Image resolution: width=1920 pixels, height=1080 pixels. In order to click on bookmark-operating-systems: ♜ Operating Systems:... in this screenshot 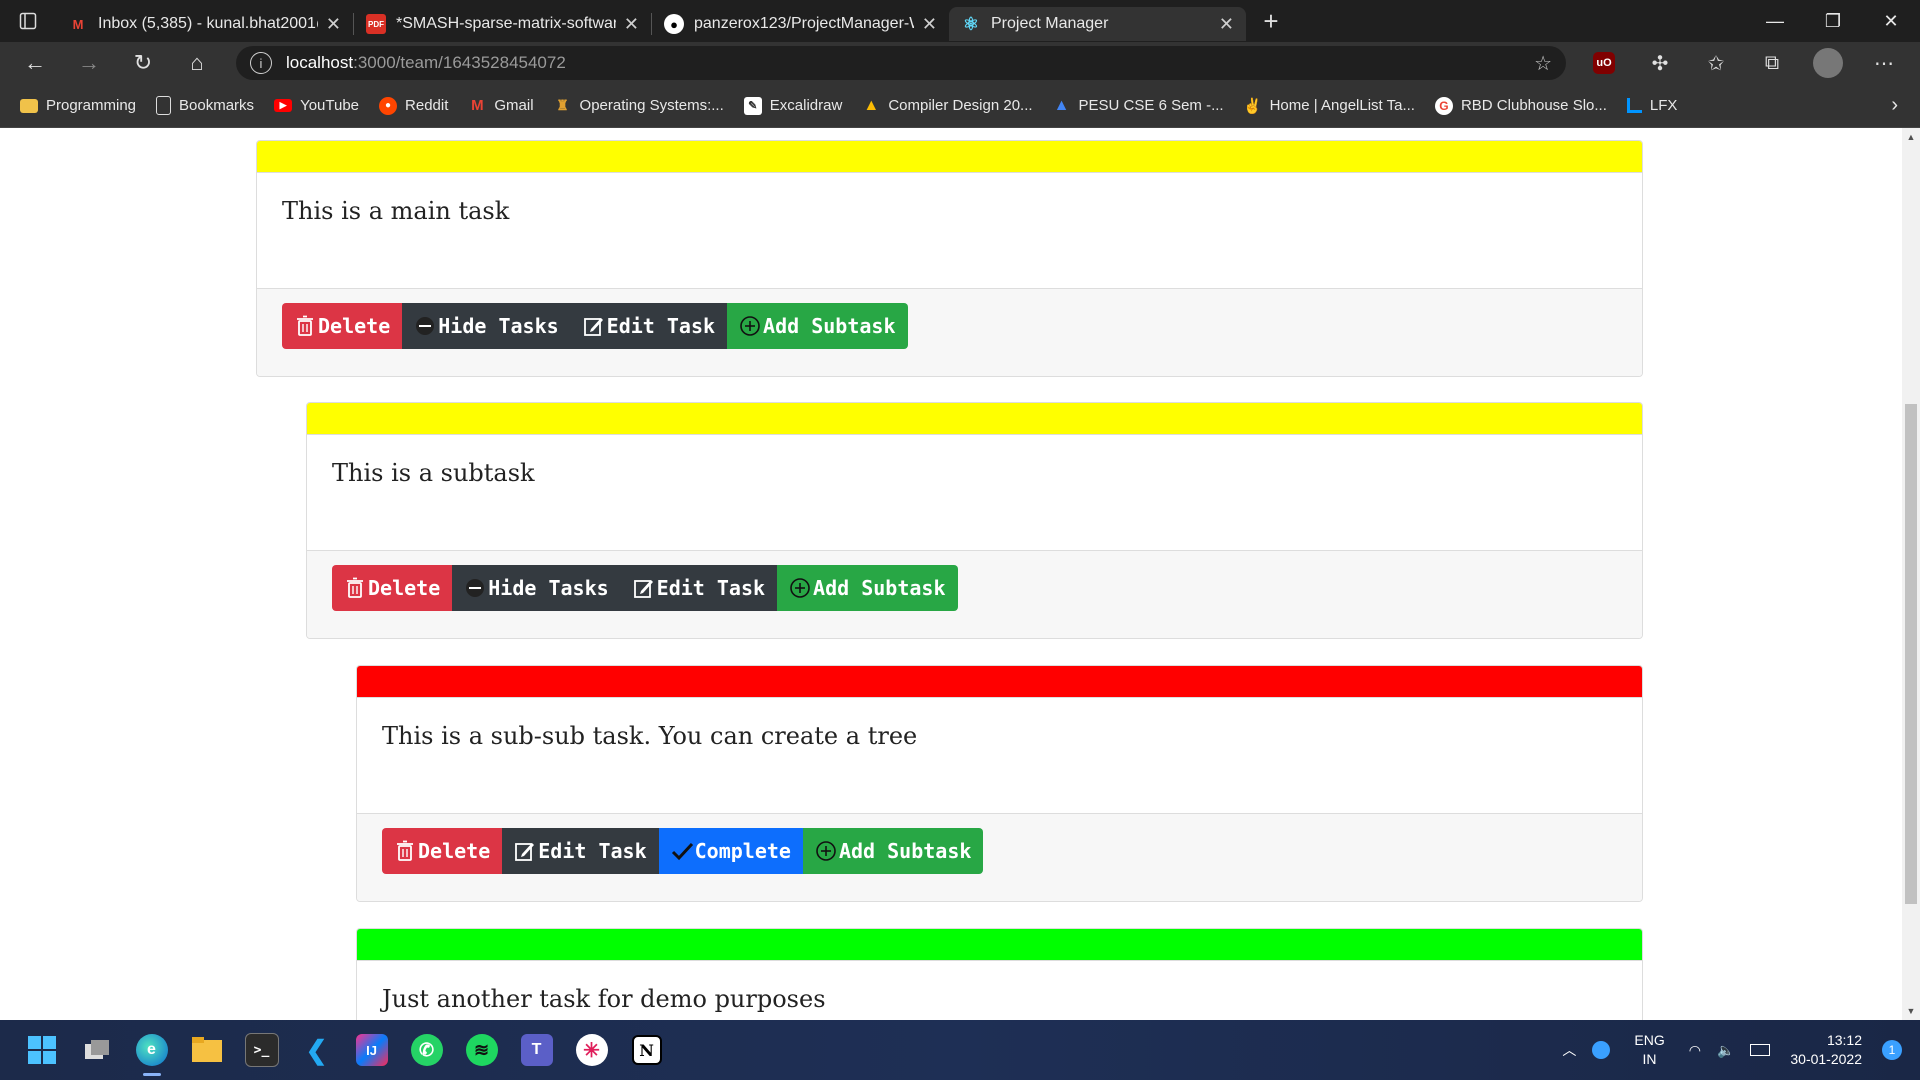, I will do `click(639, 106)`.